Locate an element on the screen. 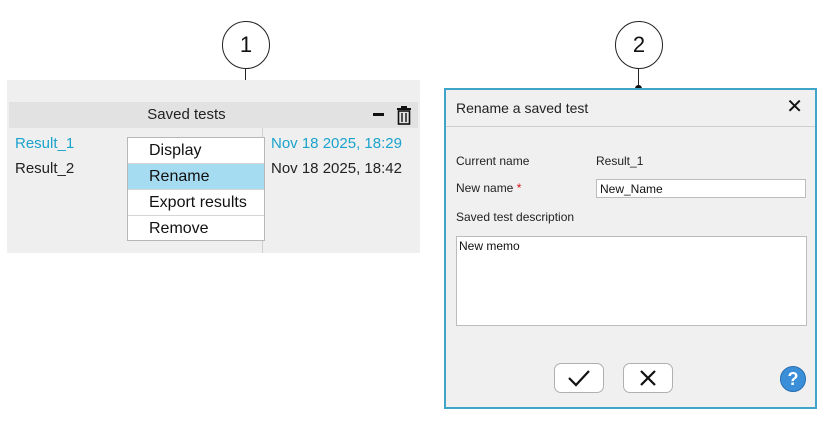  callout-2: 2 is located at coordinates (639, 45).